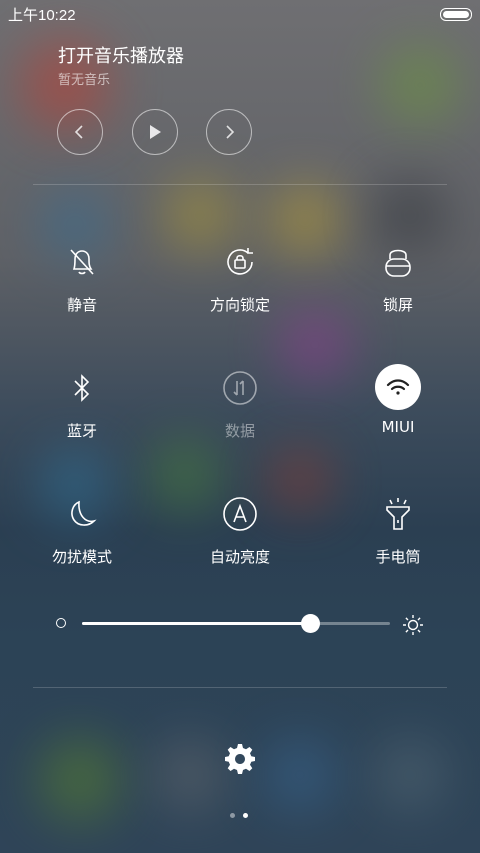 Image resolution: width=480 pixels, height=853 pixels. I want to click on tile-do-not-disturb: 勿扰模式, so click(82, 528).